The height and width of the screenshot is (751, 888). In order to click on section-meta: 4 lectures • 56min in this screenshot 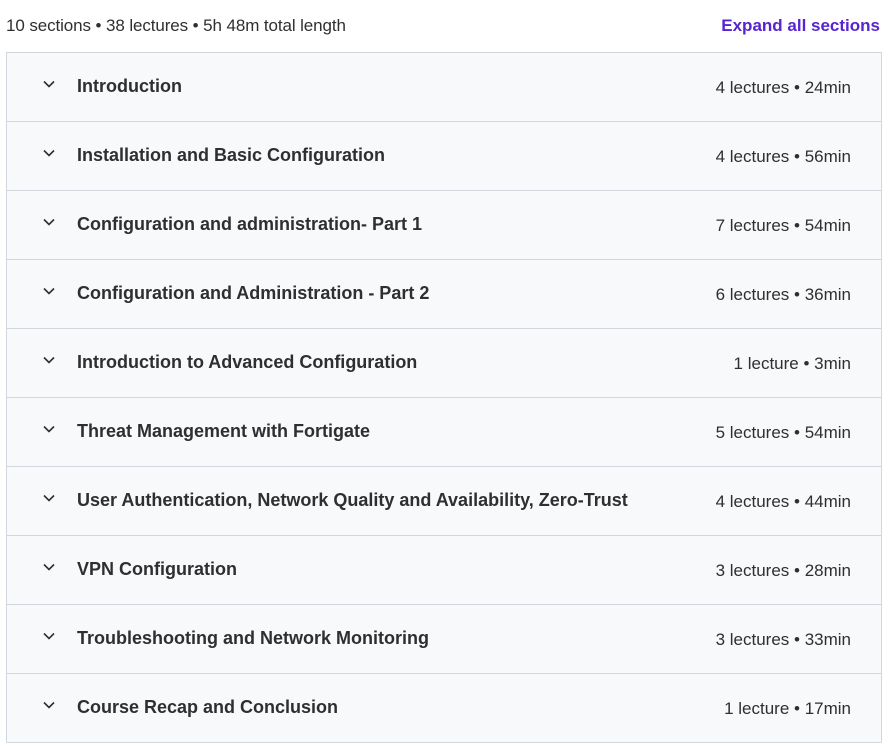, I will do `click(783, 156)`.